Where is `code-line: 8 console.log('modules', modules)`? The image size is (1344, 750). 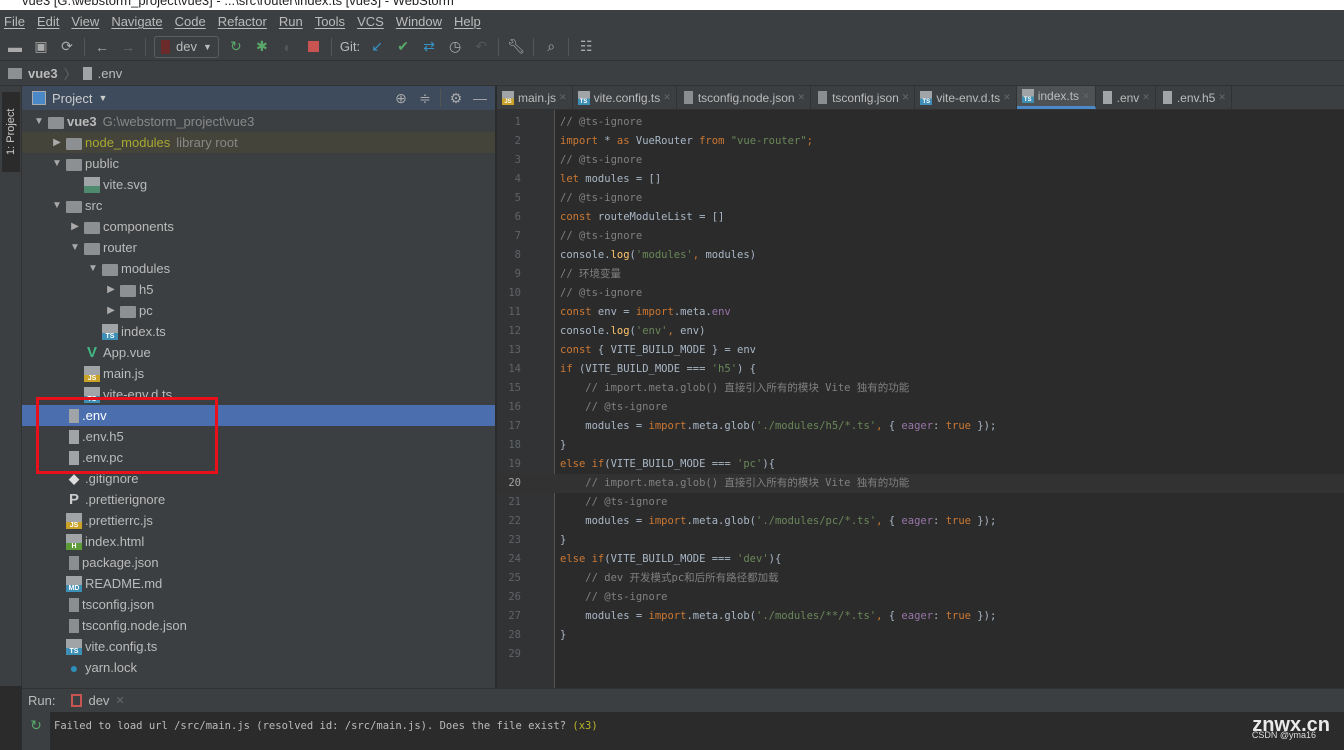
code-line: 8 console.log('modules', modules) is located at coordinates (920, 255).